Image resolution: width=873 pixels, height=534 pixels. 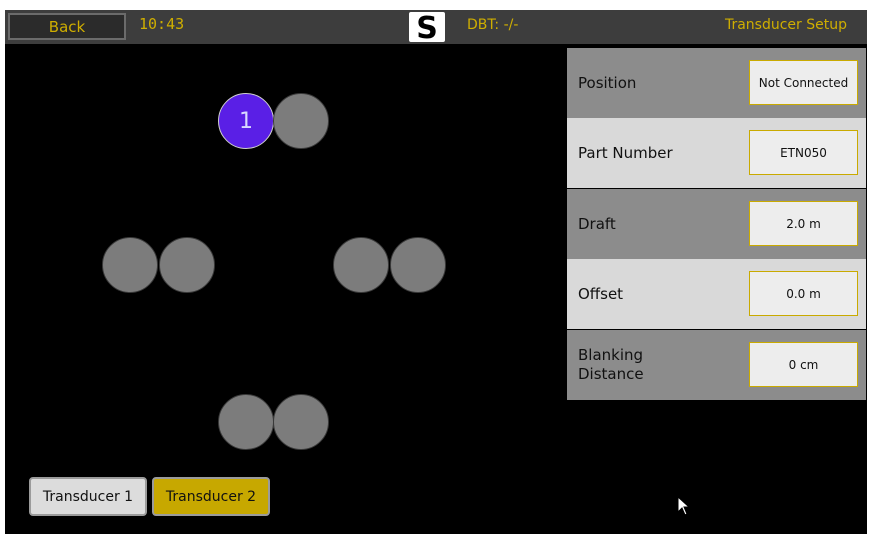 What do you see at coordinates (88, 496) in the screenshot?
I see `tab-transducer-1: Transducer 1` at bounding box center [88, 496].